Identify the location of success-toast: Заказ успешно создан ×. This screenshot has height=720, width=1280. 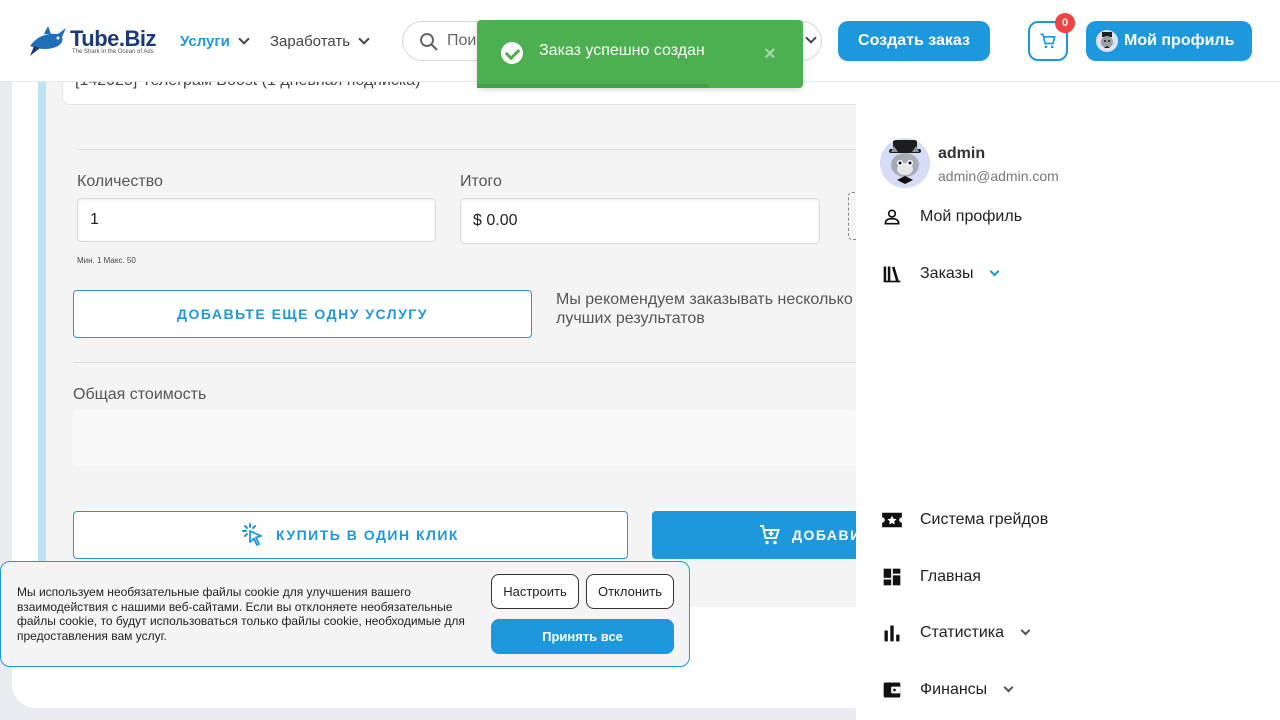
(640, 54).